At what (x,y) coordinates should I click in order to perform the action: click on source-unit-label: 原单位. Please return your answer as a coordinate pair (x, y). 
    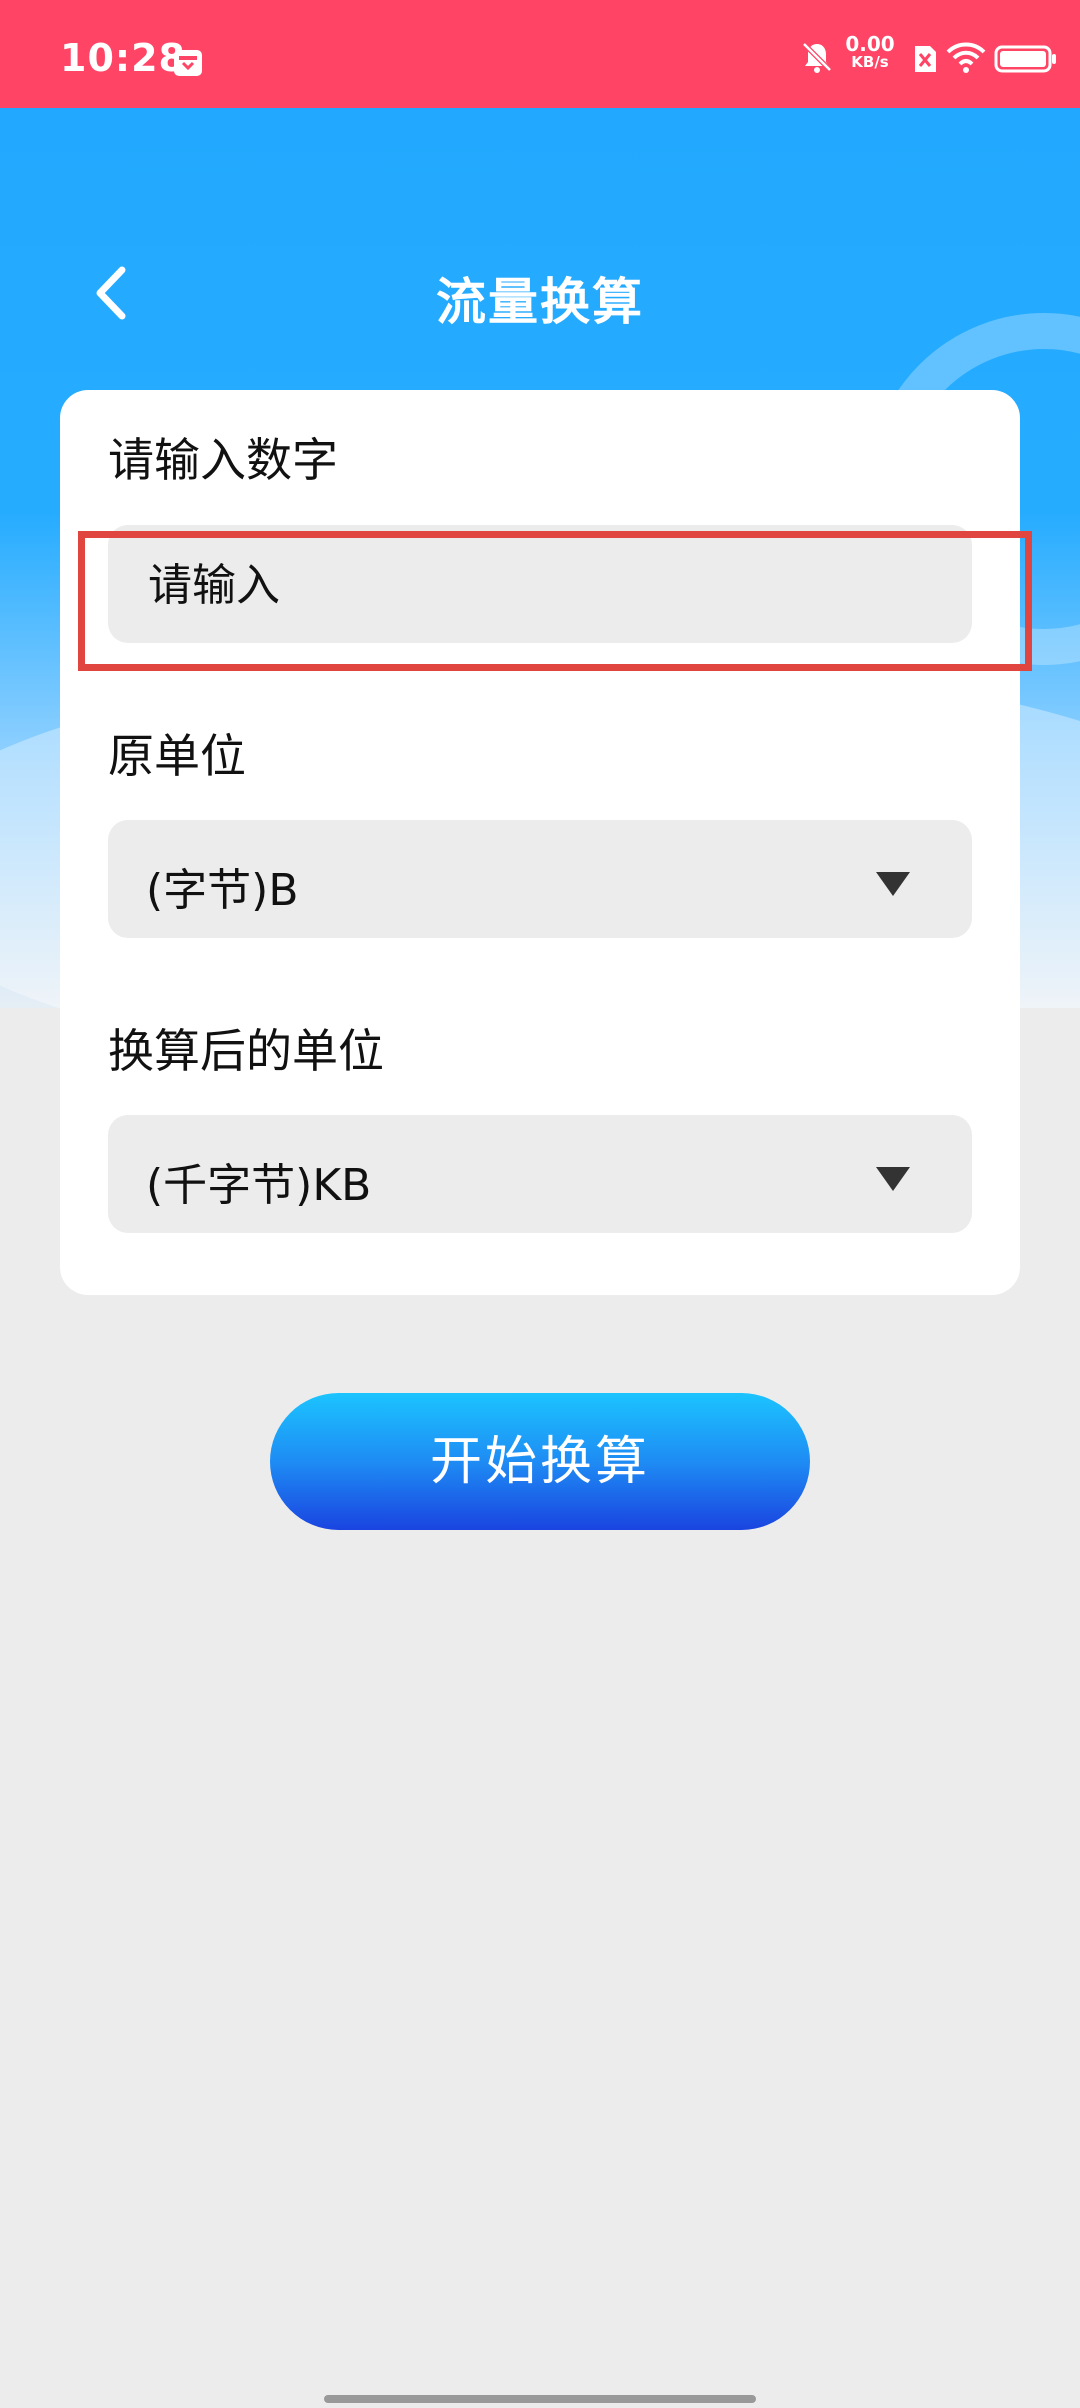
    Looking at the image, I should click on (177, 756).